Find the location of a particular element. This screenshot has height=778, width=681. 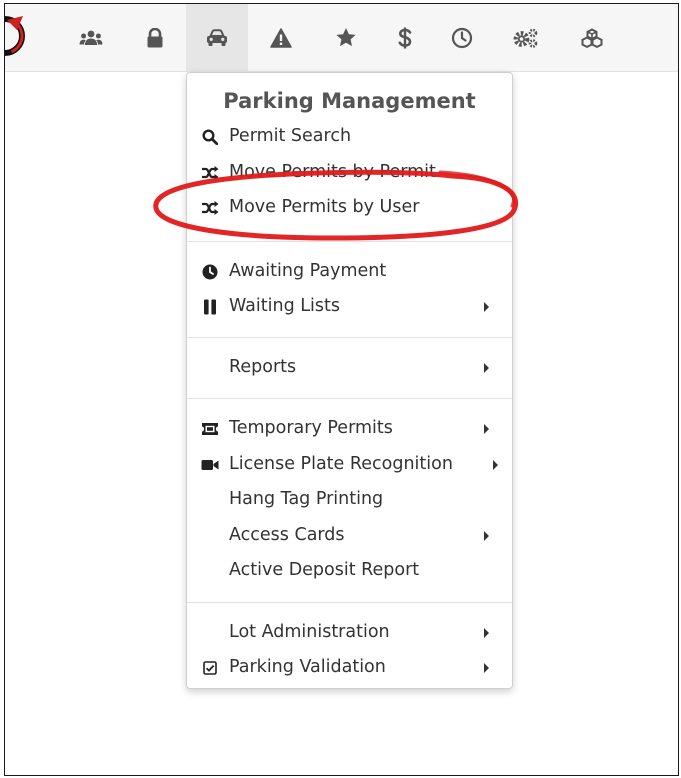

menu-item-move-permits-by-permit: Move Permits by Permit is located at coordinates (349, 172).